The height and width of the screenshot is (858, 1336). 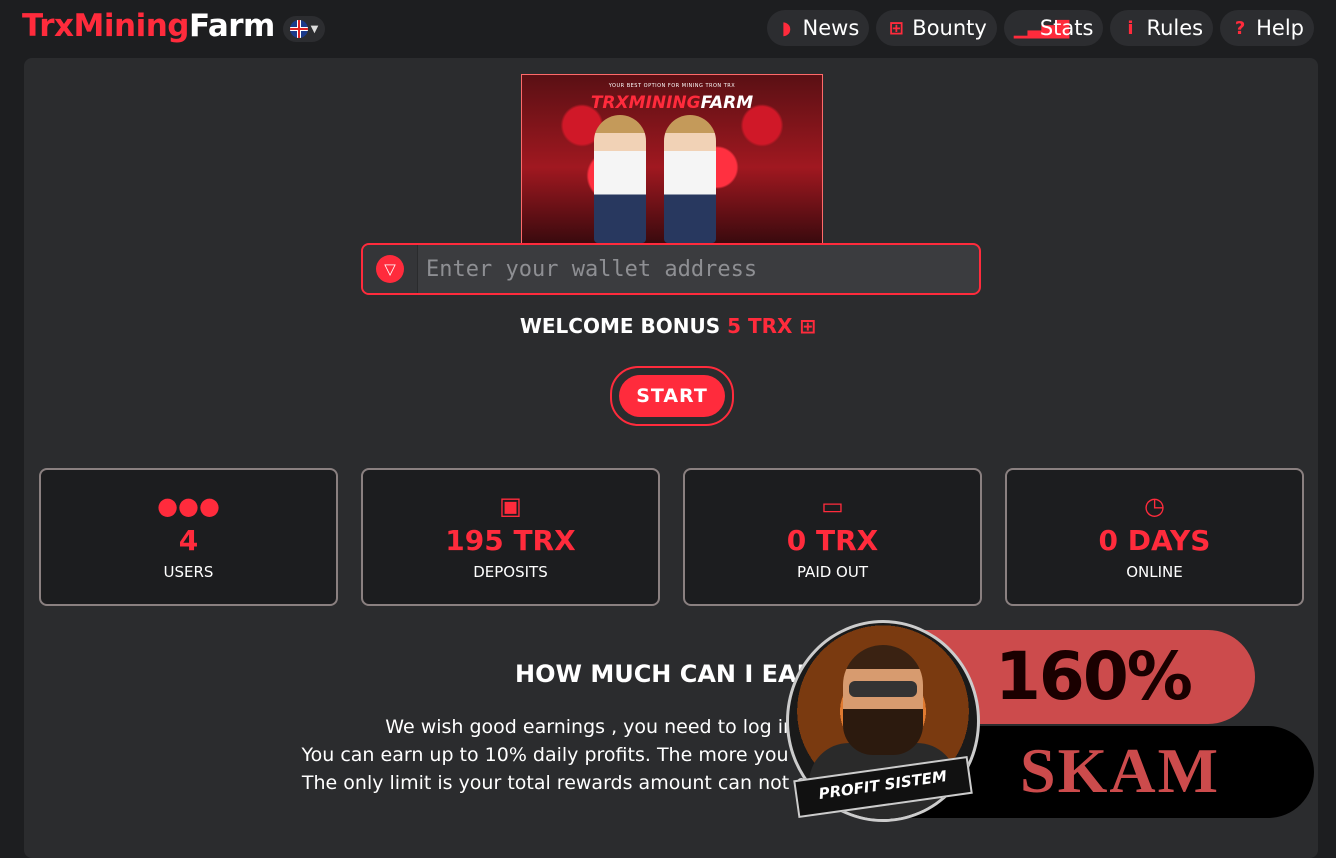 I want to click on stat-value: 4, so click(x=188, y=540).